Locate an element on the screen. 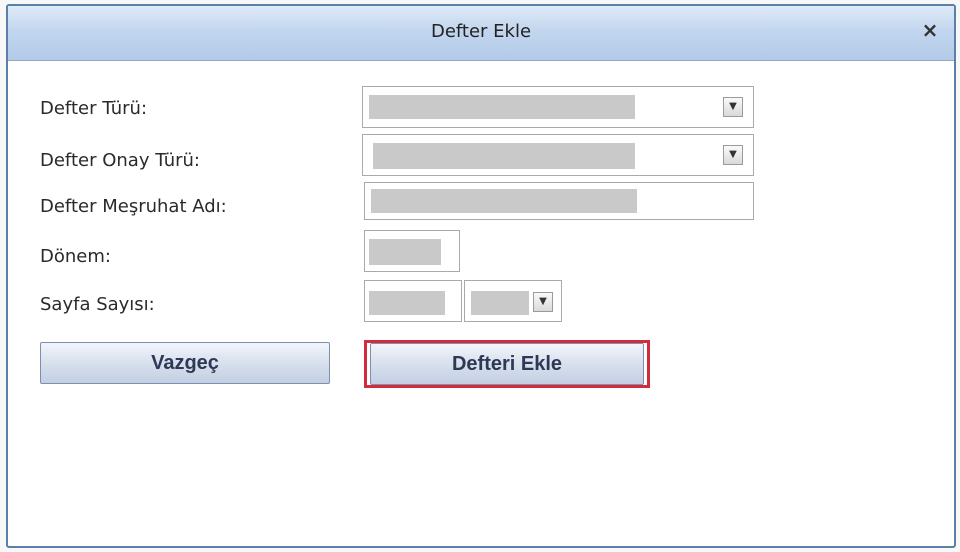 This screenshot has width=960, height=552. defter-onay-turu-select: ▼ is located at coordinates (558, 155).